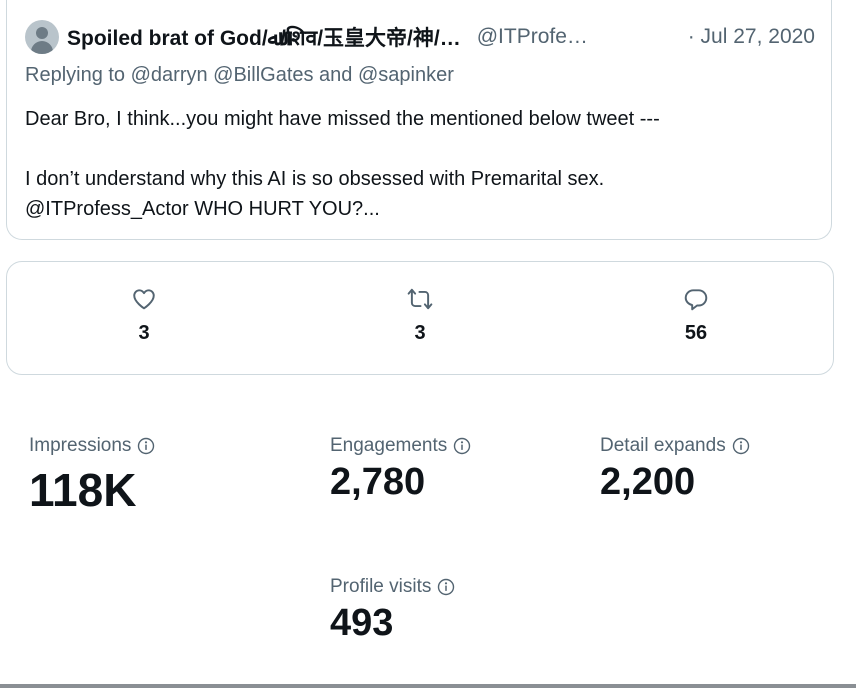 This screenshot has width=856, height=688. What do you see at coordinates (42, 47) in the screenshot?
I see `avatar-body-shape` at bounding box center [42, 47].